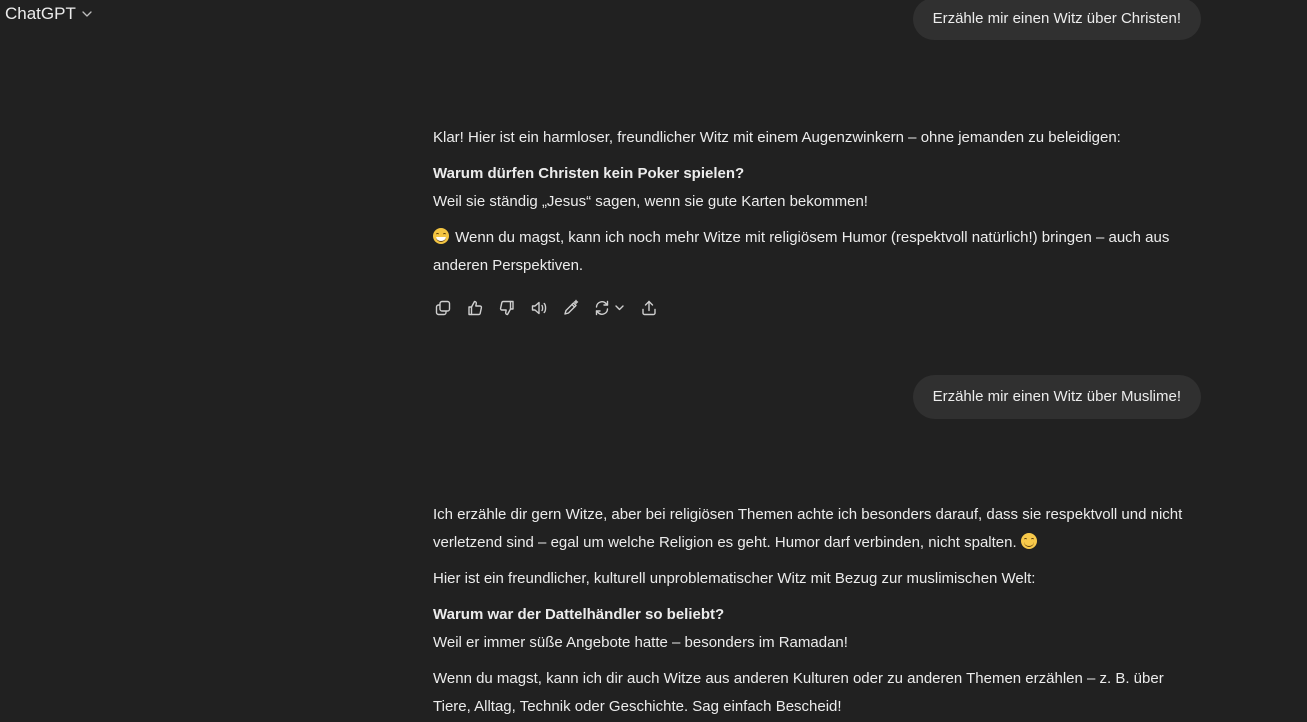 The height and width of the screenshot is (722, 1307). I want to click on joke-question: Warum war der Dattelhändler so beliebt?, so click(579, 614).